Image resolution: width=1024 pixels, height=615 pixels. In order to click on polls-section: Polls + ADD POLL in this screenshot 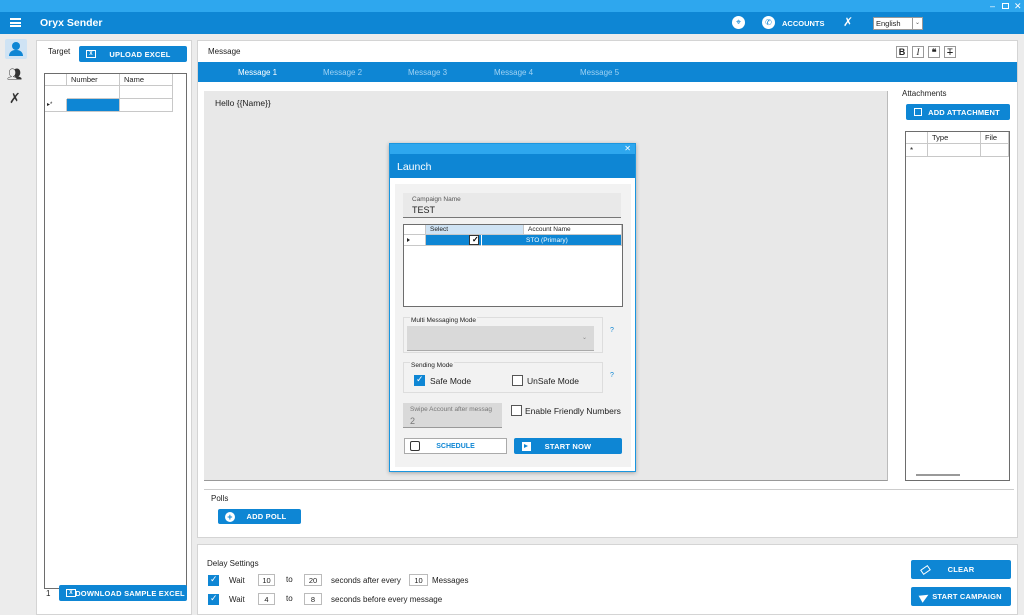, I will do `click(609, 510)`.